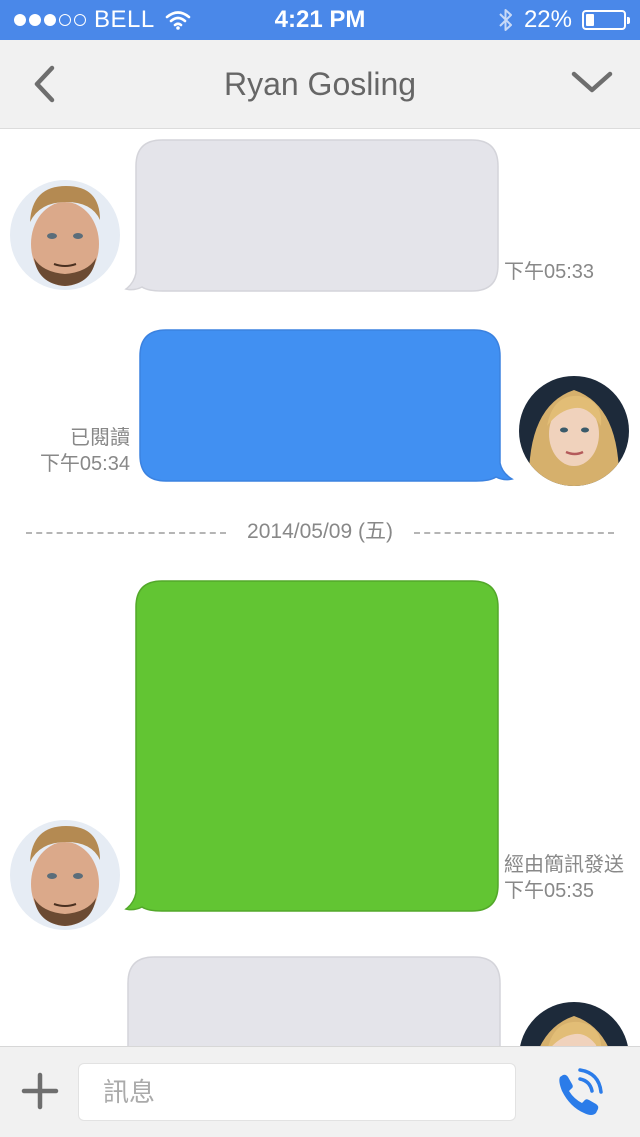  I want to click on battery-percent: 22%, so click(547, 19).